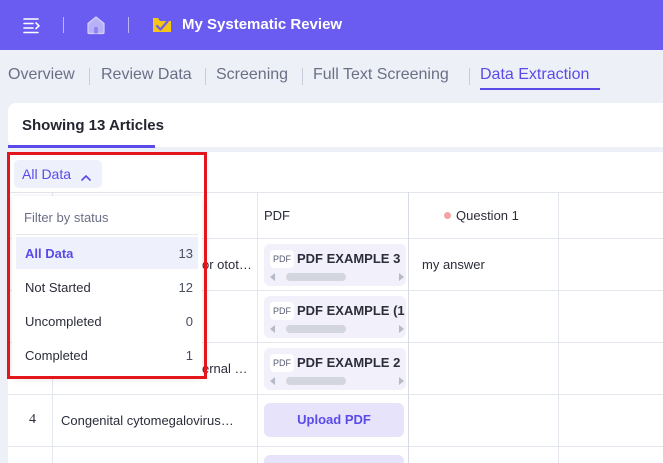 Image resolution: width=663 pixels, height=463 pixels. What do you see at coordinates (107, 321) in the screenshot?
I see `filter-option-uncompleted: Uncompleted 0` at bounding box center [107, 321].